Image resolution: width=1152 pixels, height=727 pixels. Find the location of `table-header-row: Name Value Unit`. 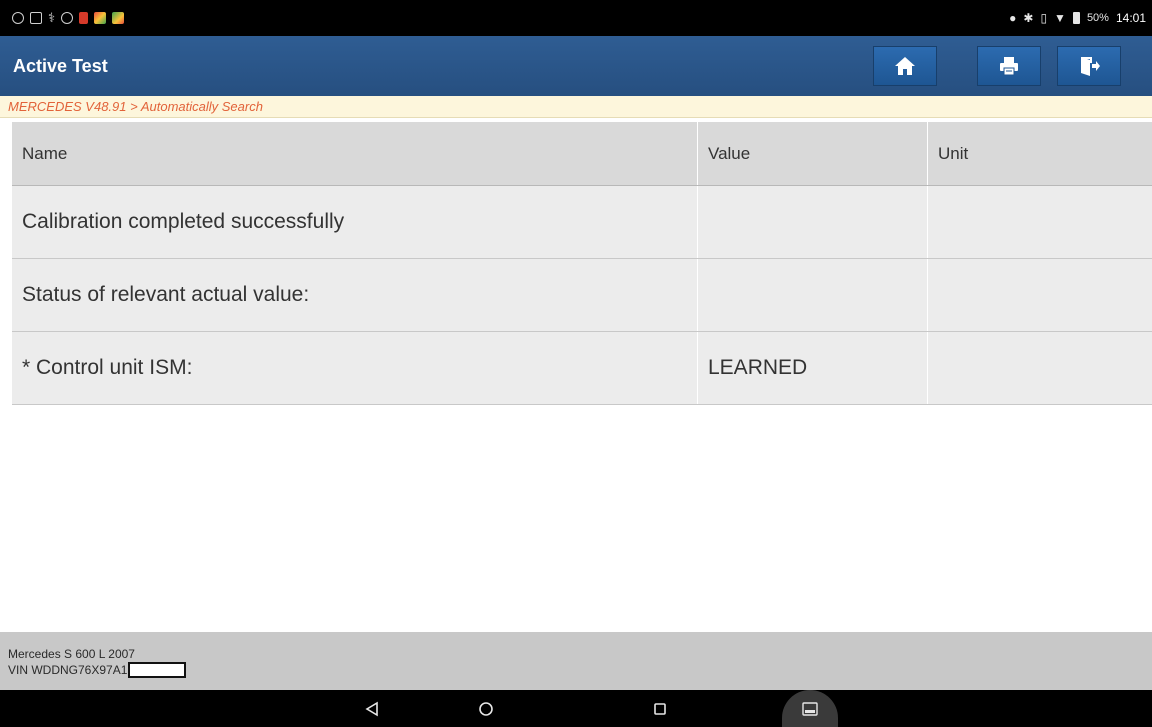

table-header-row: Name Value Unit is located at coordinates (582, 154).